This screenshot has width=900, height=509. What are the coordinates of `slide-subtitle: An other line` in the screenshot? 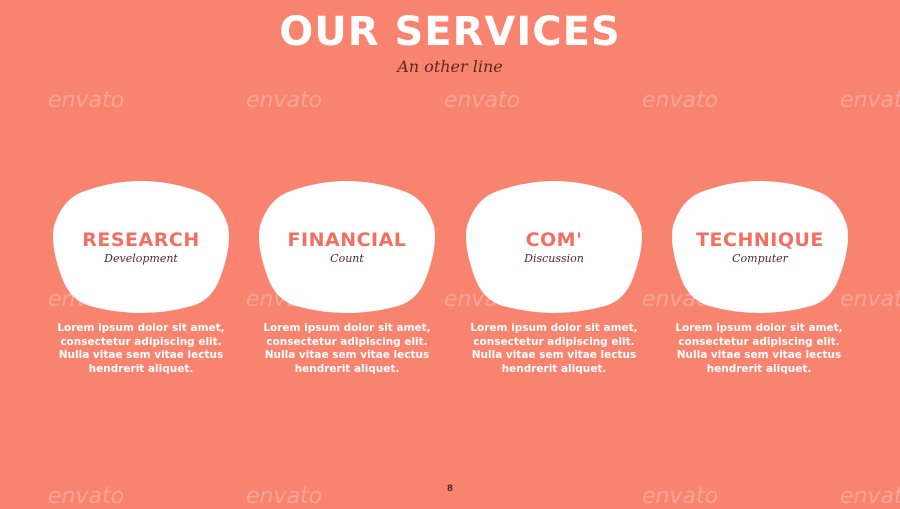 It's located at (450, 66).